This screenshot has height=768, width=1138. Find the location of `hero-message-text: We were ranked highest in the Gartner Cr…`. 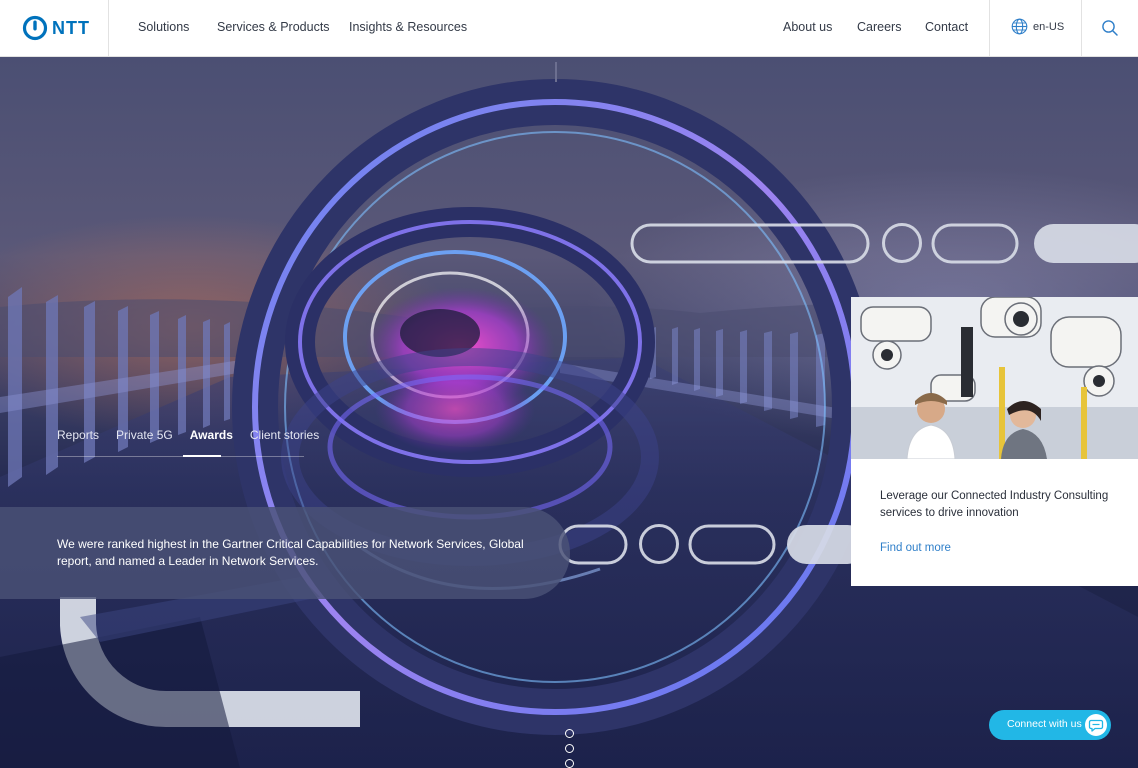

hero-message-text: We were ranked highest in the Gartner Cr… is located at coordinates (290, 552).